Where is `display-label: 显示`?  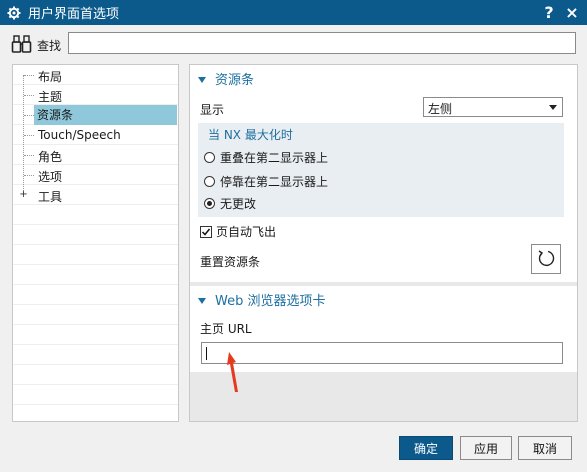 display-label: 显示 is located at coordinates (212, 110).